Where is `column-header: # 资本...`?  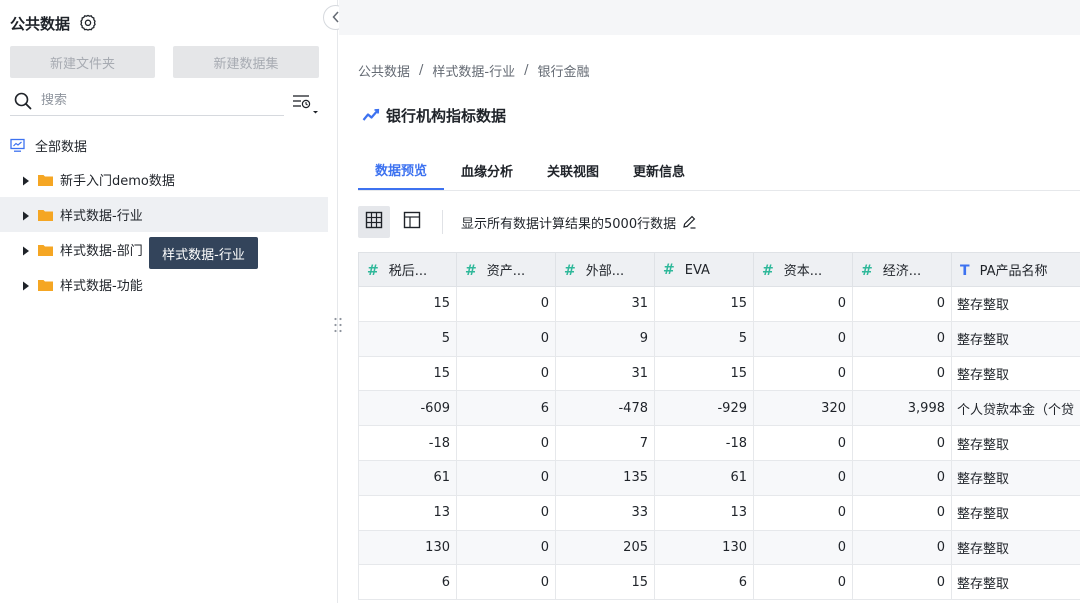
column-header: # 资本... is located at coordinates (803, 269).